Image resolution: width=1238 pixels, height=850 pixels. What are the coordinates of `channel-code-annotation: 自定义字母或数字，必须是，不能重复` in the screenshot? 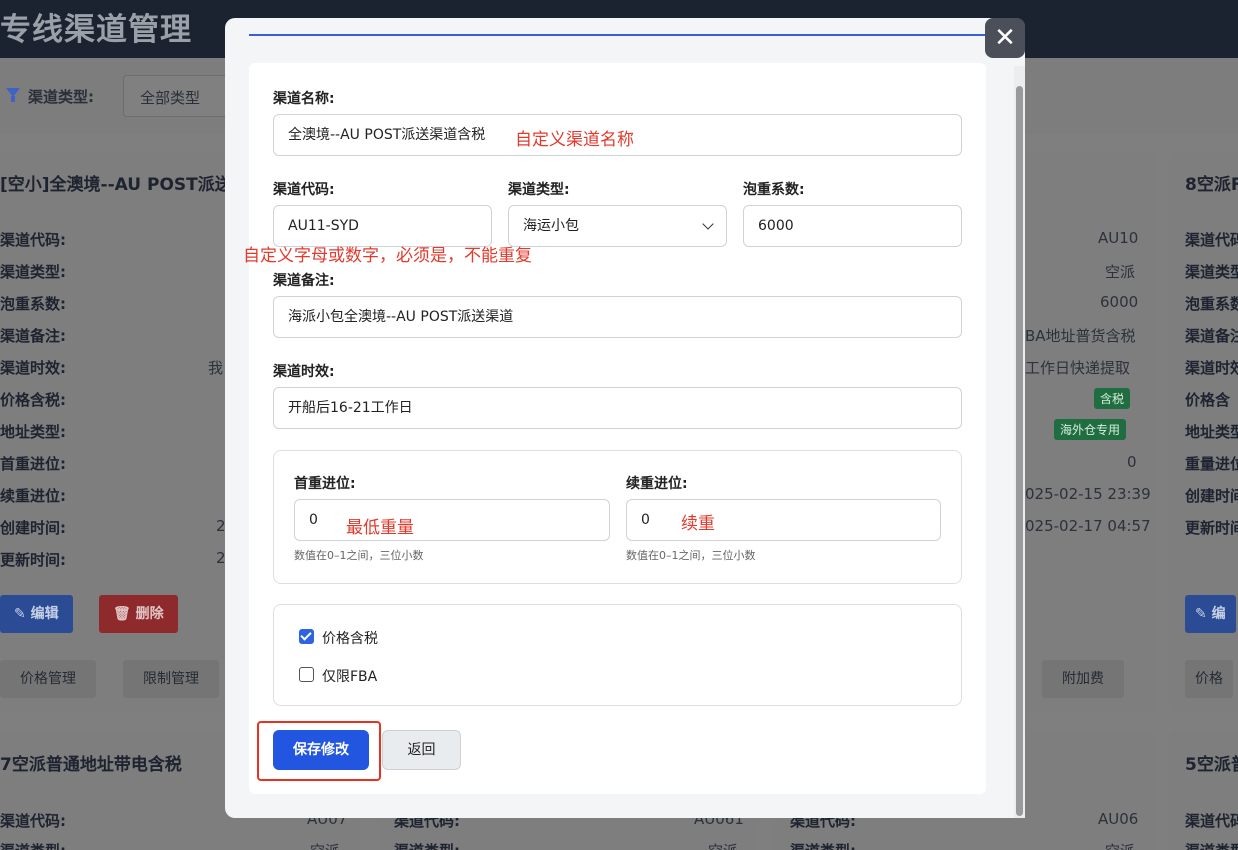 It's located at (387, 256).